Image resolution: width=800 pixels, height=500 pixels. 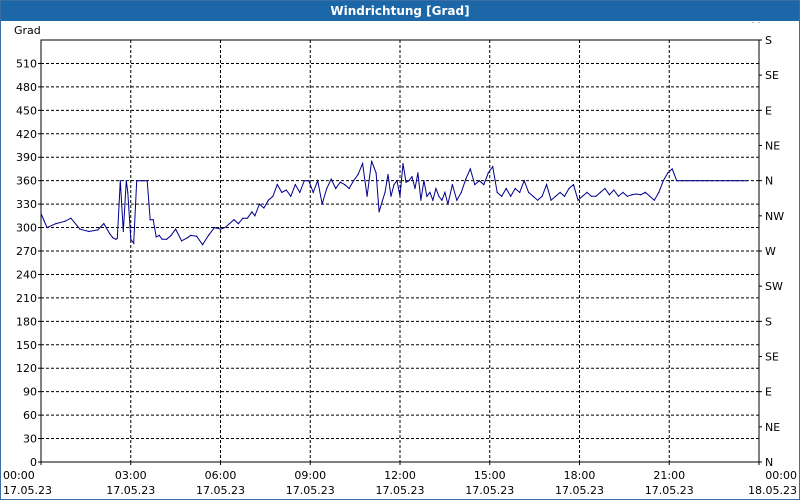 I want to click on compass-label: NW, so click(x=774, y=216).